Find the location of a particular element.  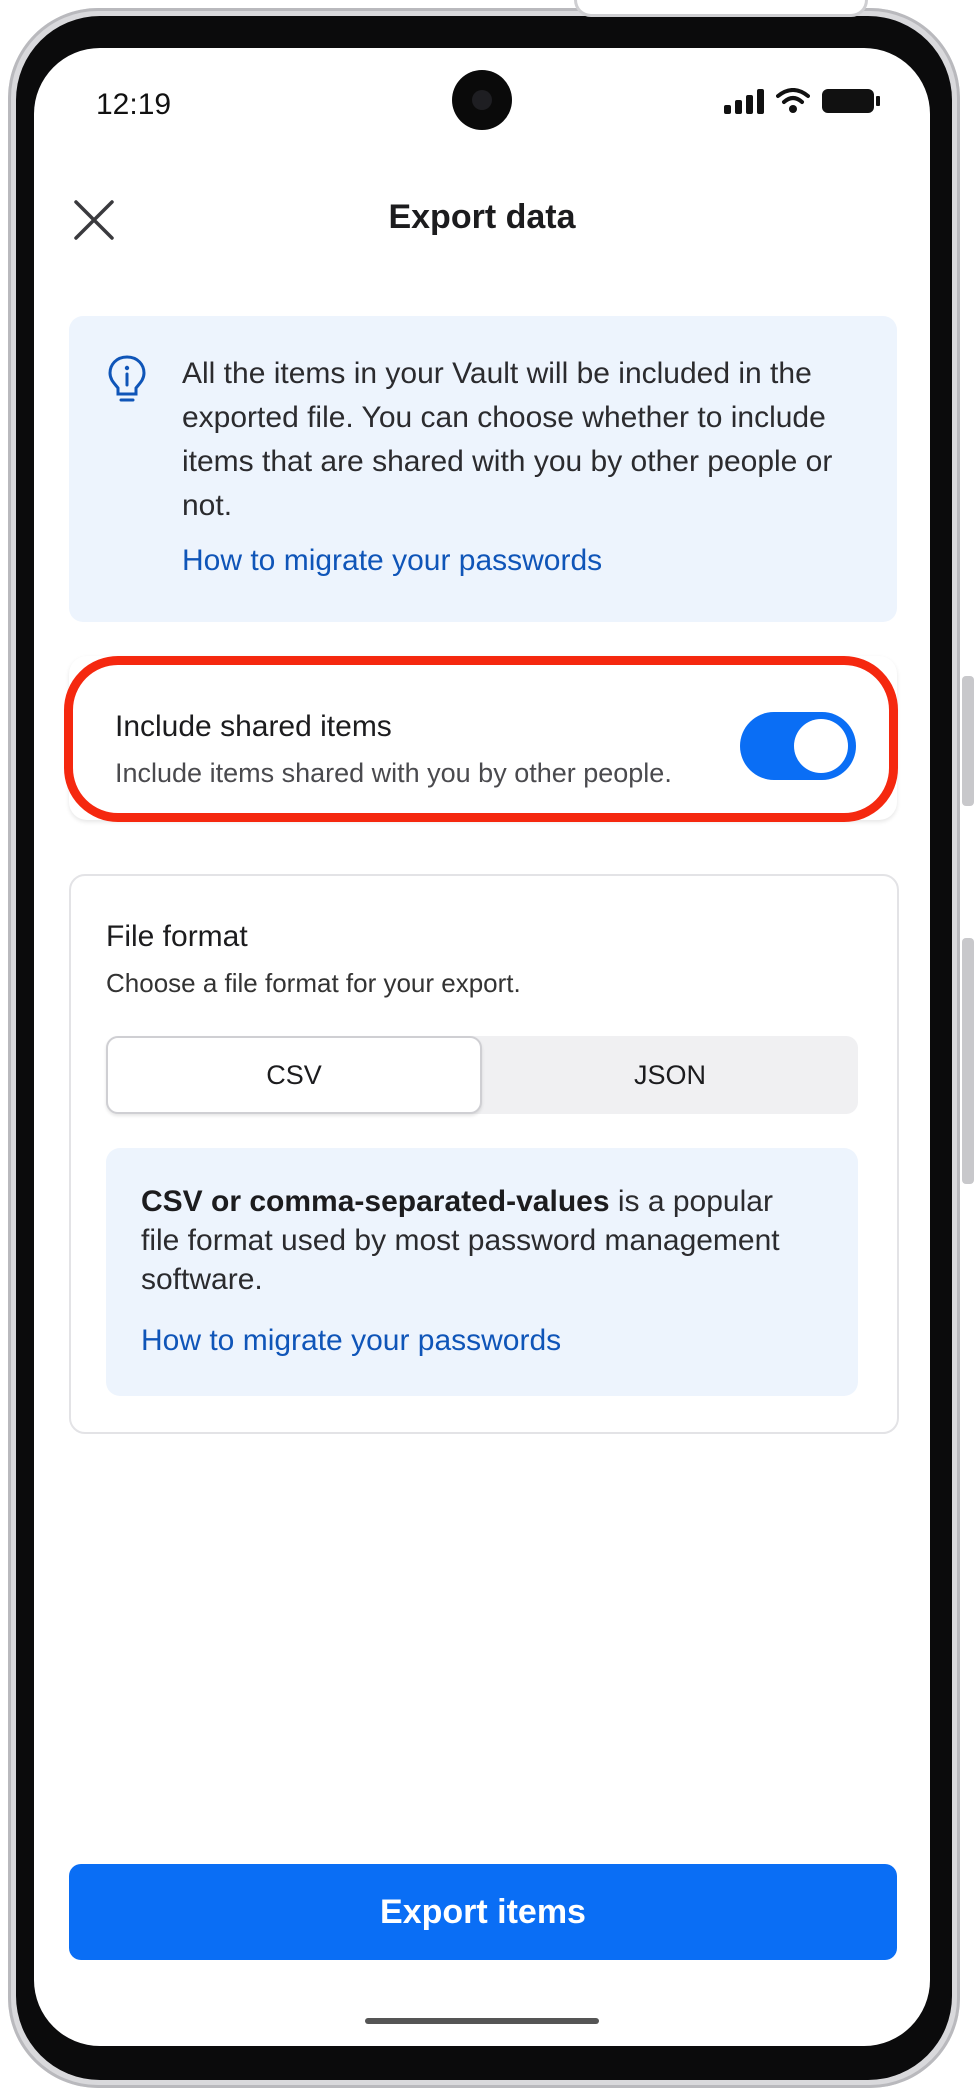

home-indicator is located at coordinates (482, 2021).